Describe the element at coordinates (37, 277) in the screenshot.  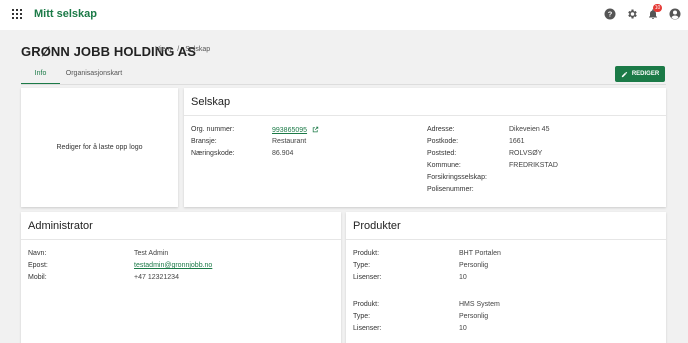
I see `admin-mobile-label: Mobil:` at that location.